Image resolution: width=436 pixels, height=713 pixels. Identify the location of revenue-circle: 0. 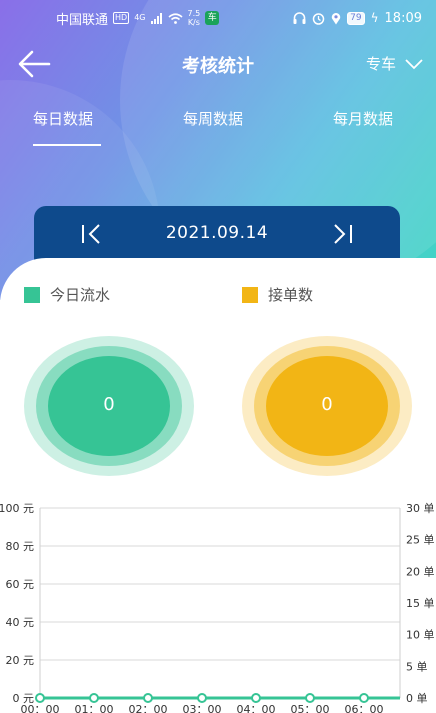
(109, 406).